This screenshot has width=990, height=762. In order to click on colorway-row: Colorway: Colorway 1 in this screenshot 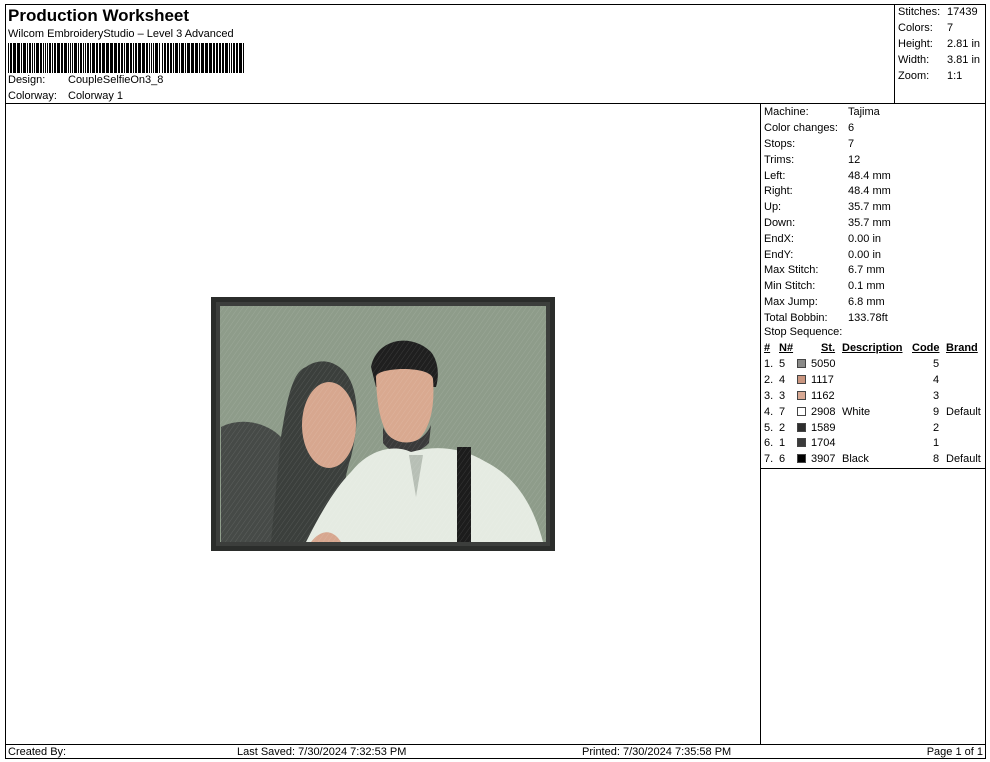, I will do `click(65, 96)`.